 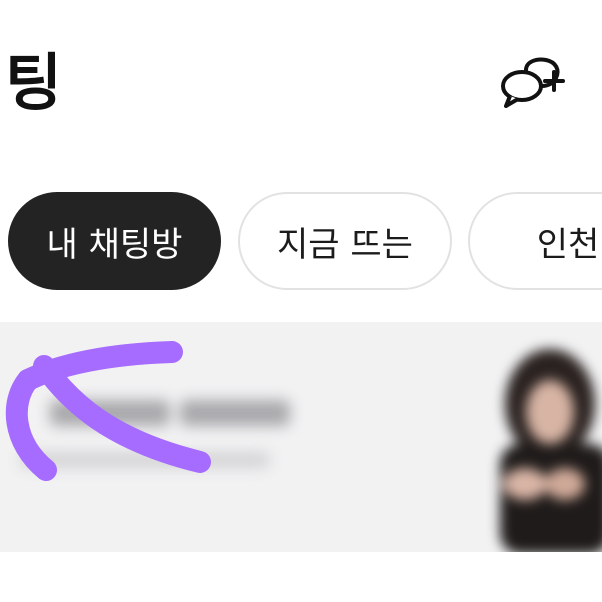 I want to click on tab-trending: 지금 뜨는, so click(x=345, y=241).